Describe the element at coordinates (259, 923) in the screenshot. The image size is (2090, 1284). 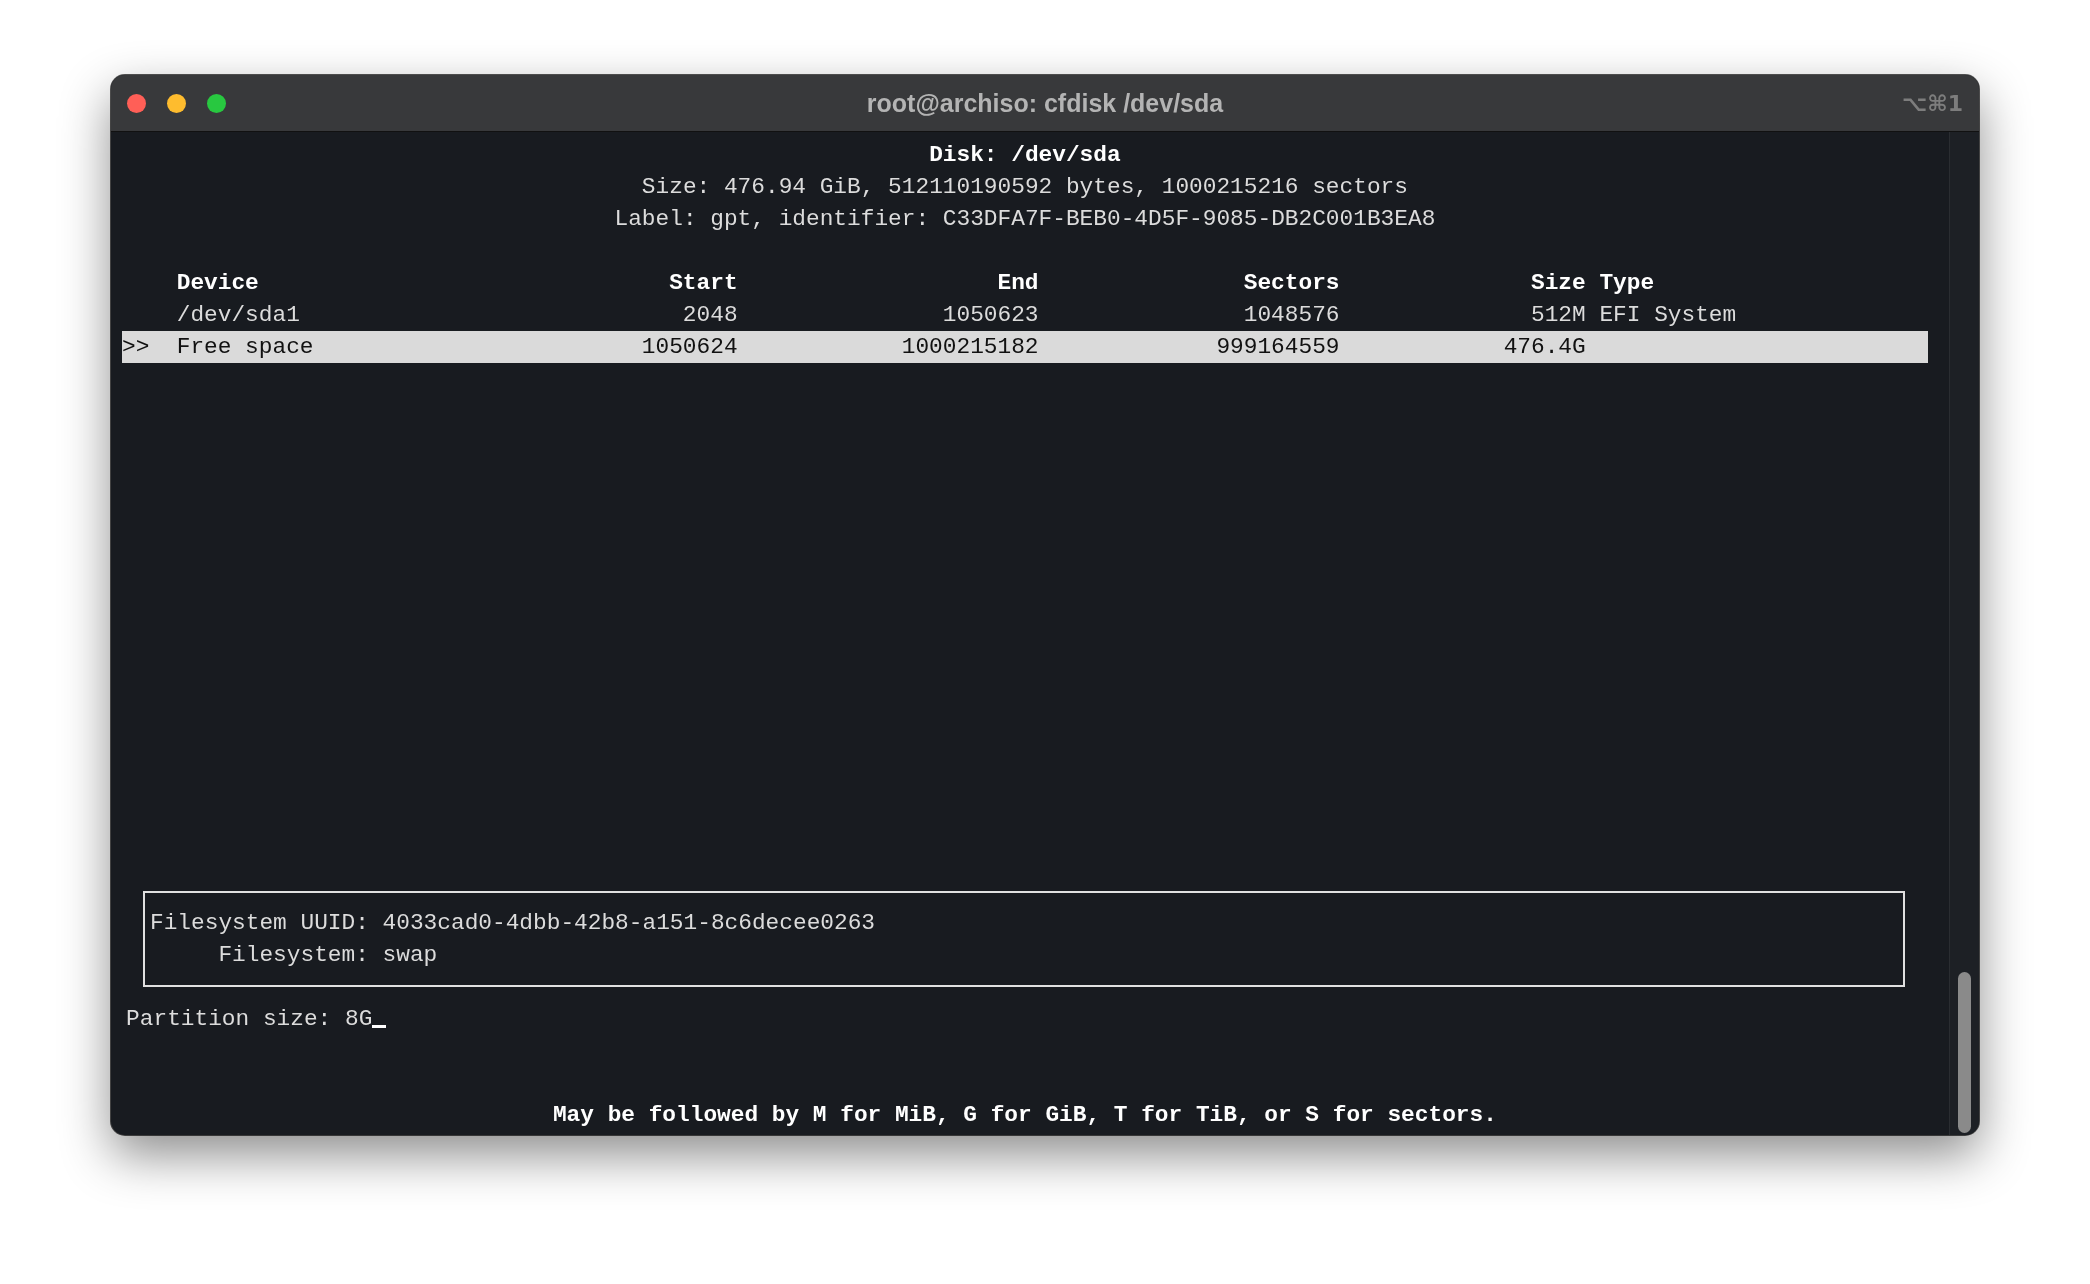
I see `info-label: Filesystem UUID:` at that location.